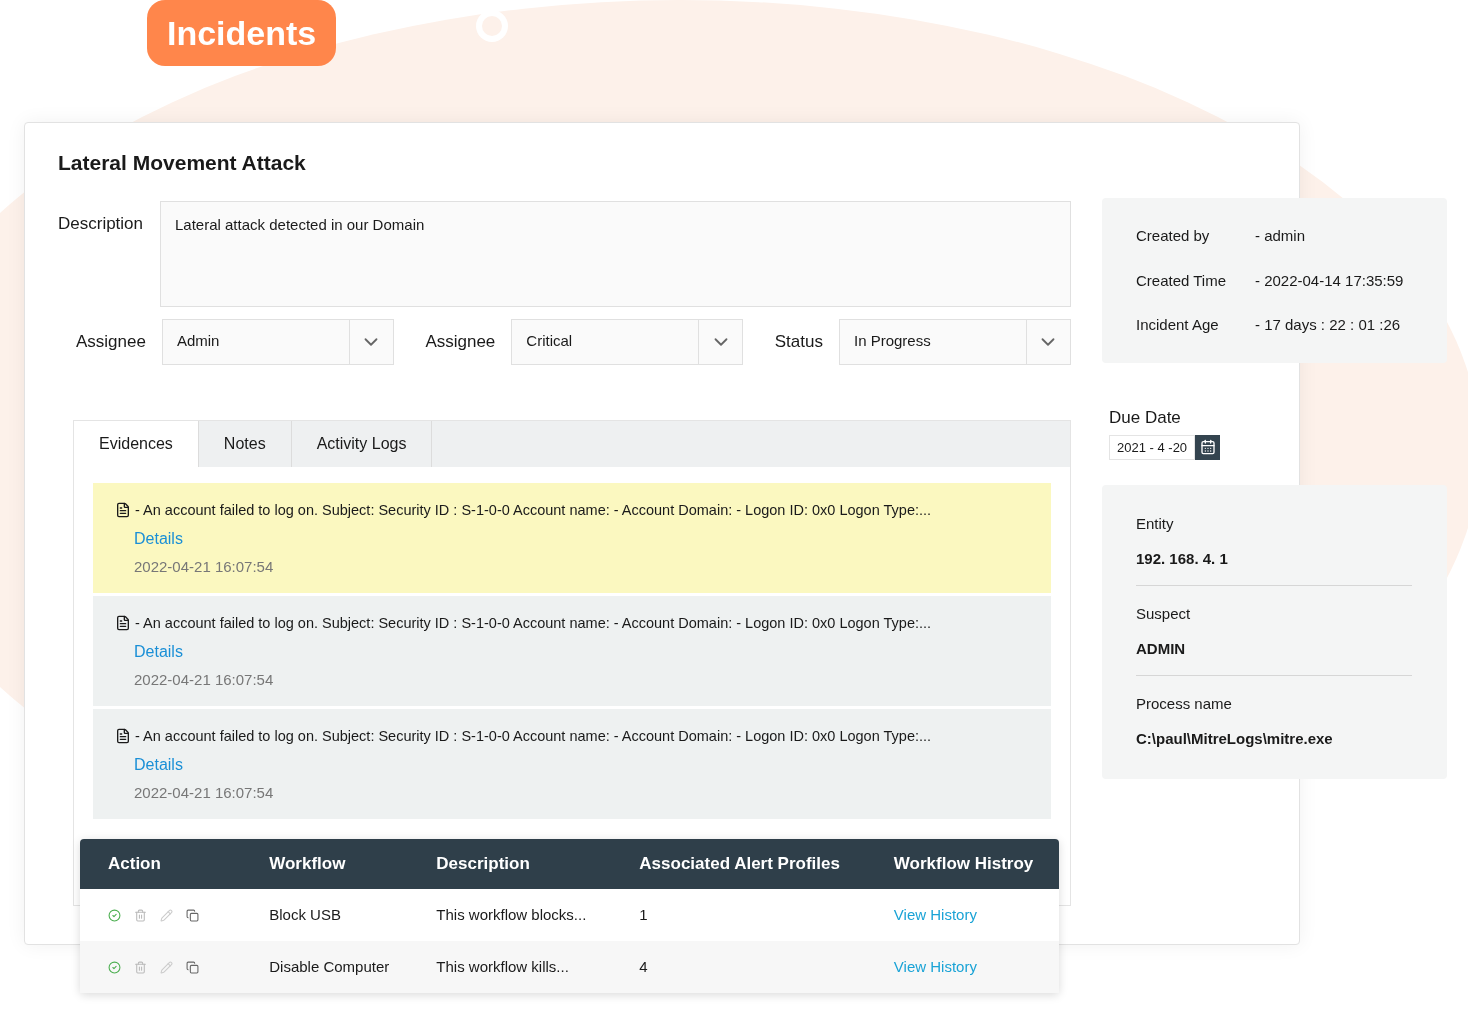 The image size is (1468, 1017). I want to click on info-value: - 17 days : 22 : 01 :26, so click(1328, 325).